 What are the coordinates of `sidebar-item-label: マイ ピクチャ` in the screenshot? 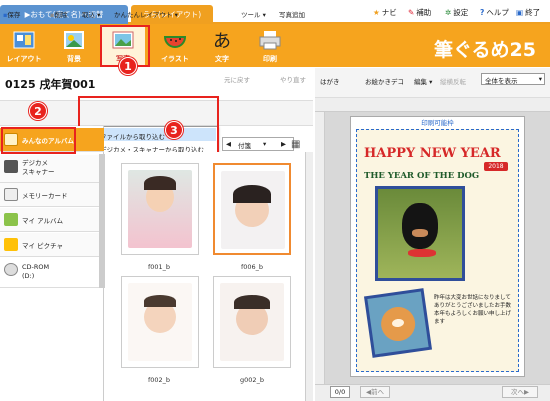 It's located at (43, 246).